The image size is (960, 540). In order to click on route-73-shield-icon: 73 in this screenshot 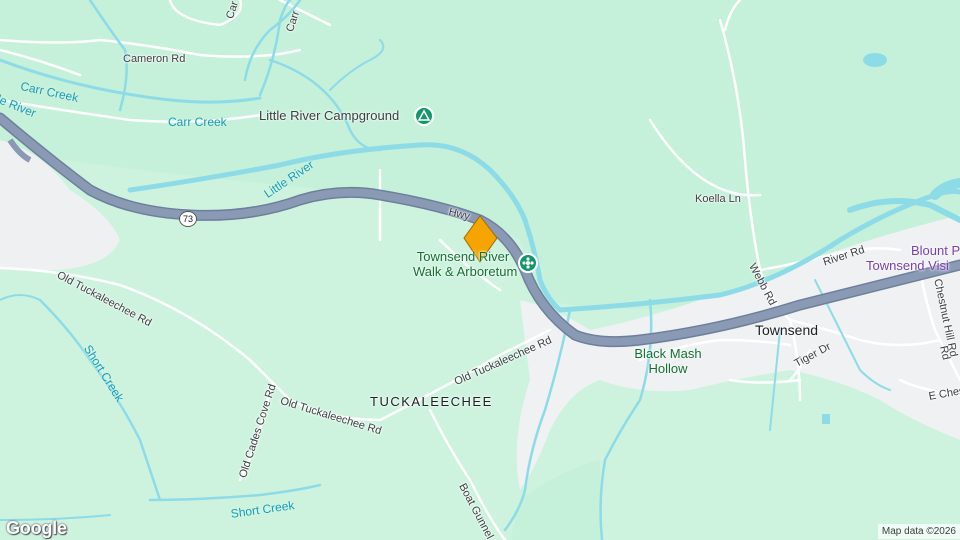, I will do `click(188, 219)`.